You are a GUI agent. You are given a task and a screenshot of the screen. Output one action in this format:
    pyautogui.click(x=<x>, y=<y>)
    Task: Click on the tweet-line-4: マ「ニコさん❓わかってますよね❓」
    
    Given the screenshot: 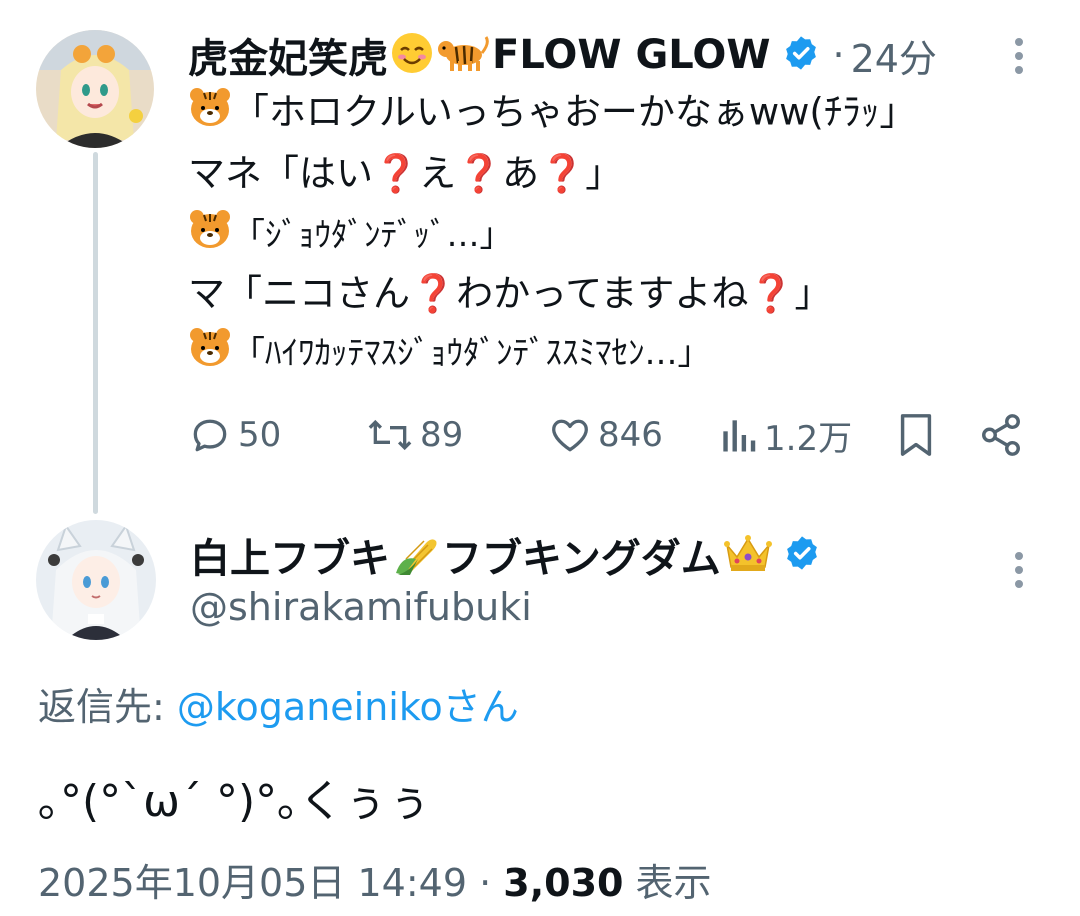 What is the action you would take?
    pyautogui.click(x=509, y=294)
    